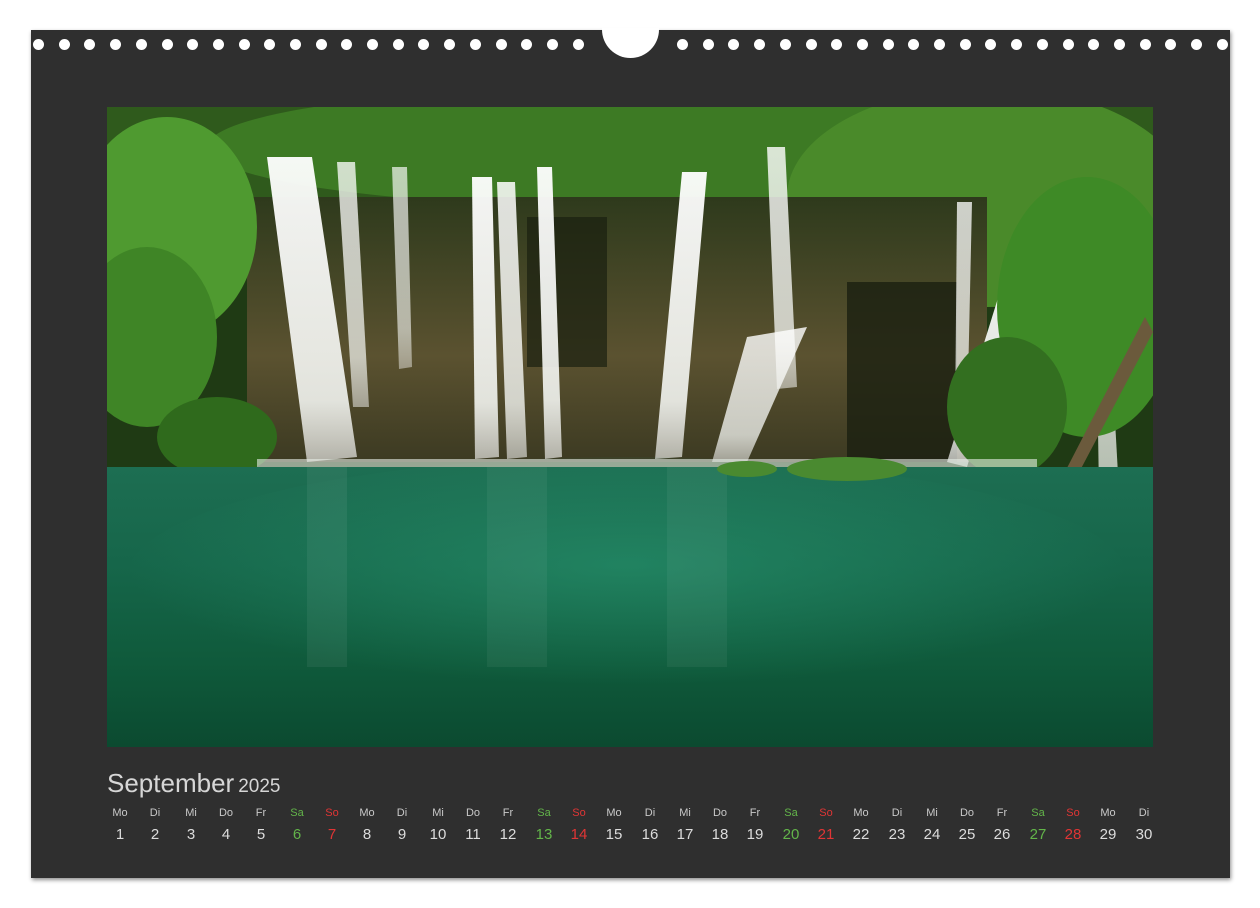 This screenshot has height=908, width=1260. Describe the element at coordinates (897, 834) in the screenshot. I see `day-number: 23` at that location.